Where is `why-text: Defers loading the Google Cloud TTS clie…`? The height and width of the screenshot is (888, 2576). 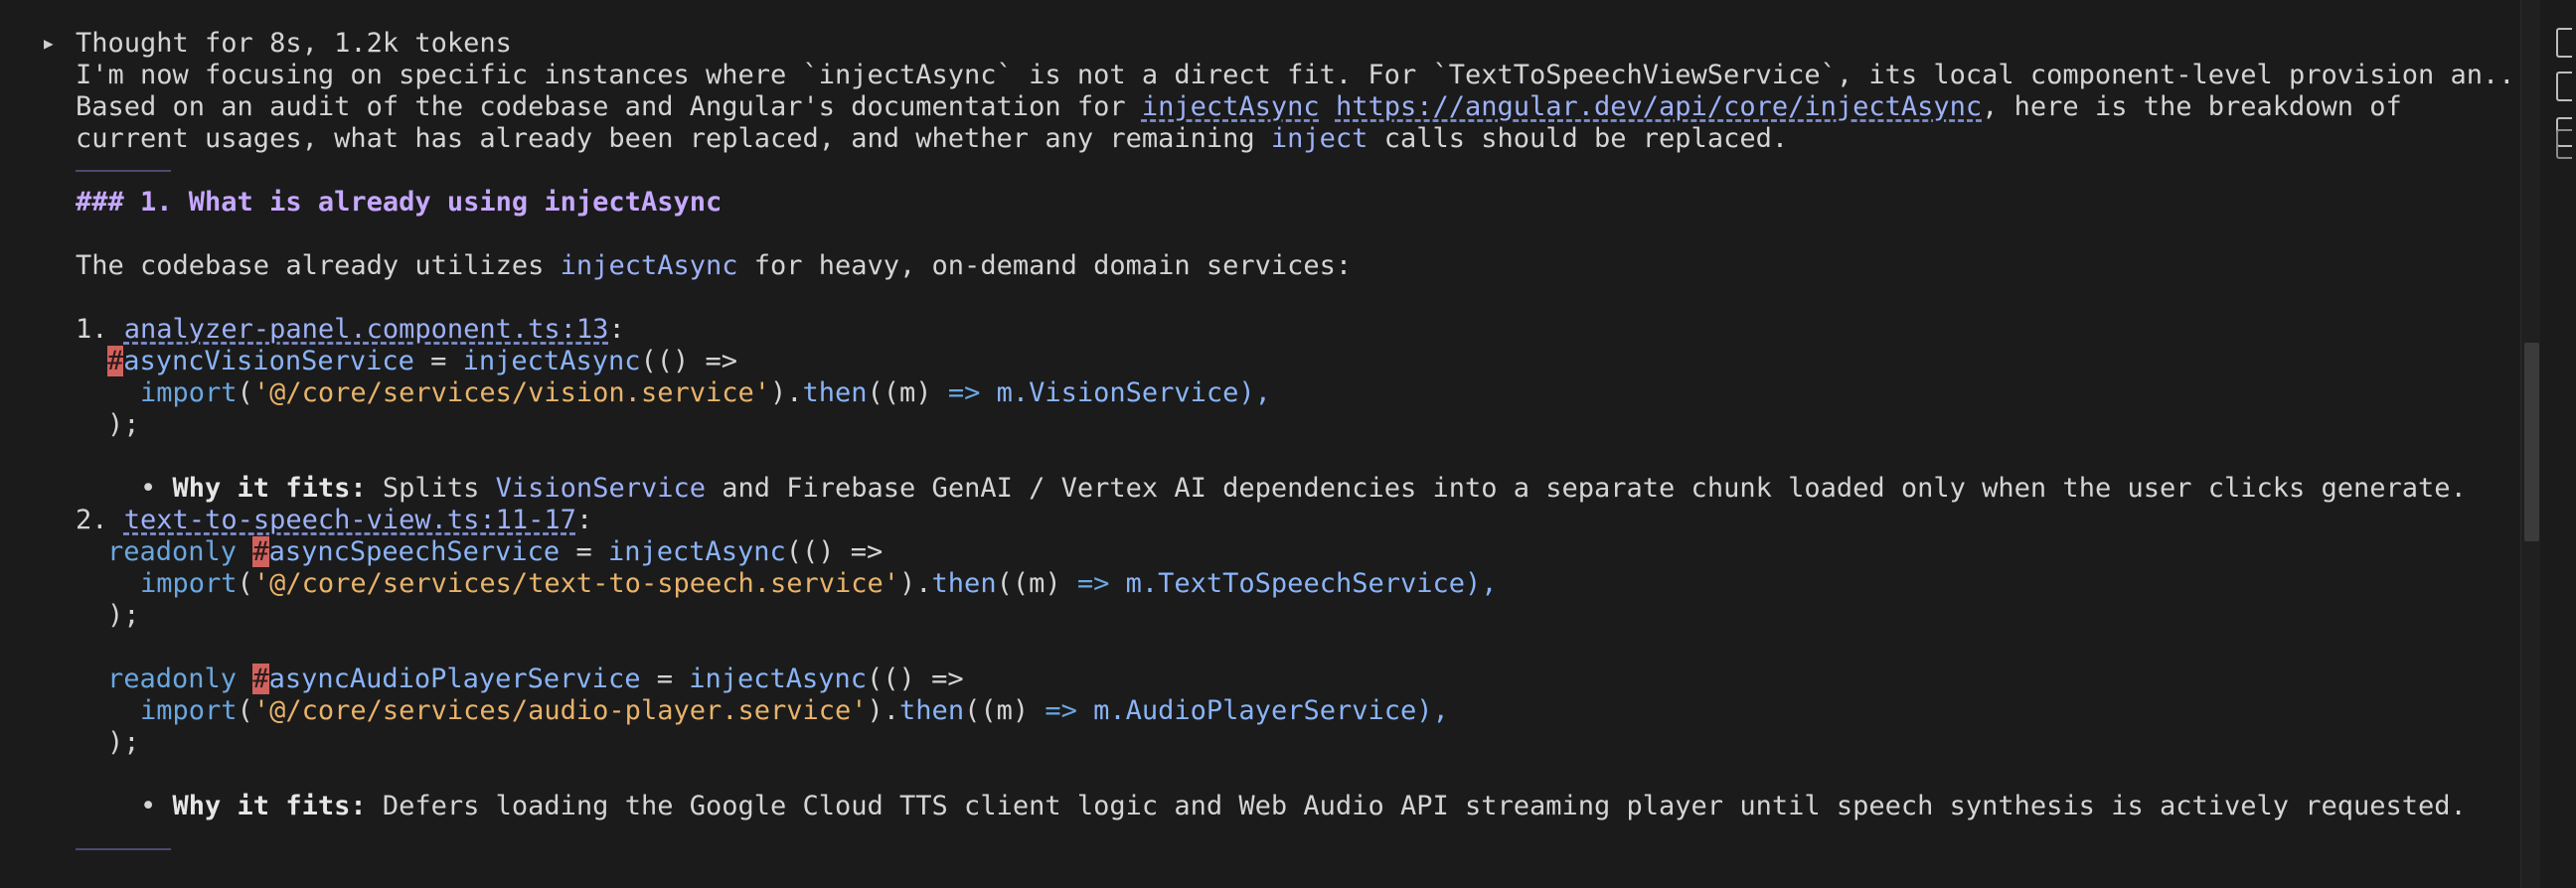
why-text: Defers loading the Google Cloud TTS clie… is located at coordinates (1416, 806).